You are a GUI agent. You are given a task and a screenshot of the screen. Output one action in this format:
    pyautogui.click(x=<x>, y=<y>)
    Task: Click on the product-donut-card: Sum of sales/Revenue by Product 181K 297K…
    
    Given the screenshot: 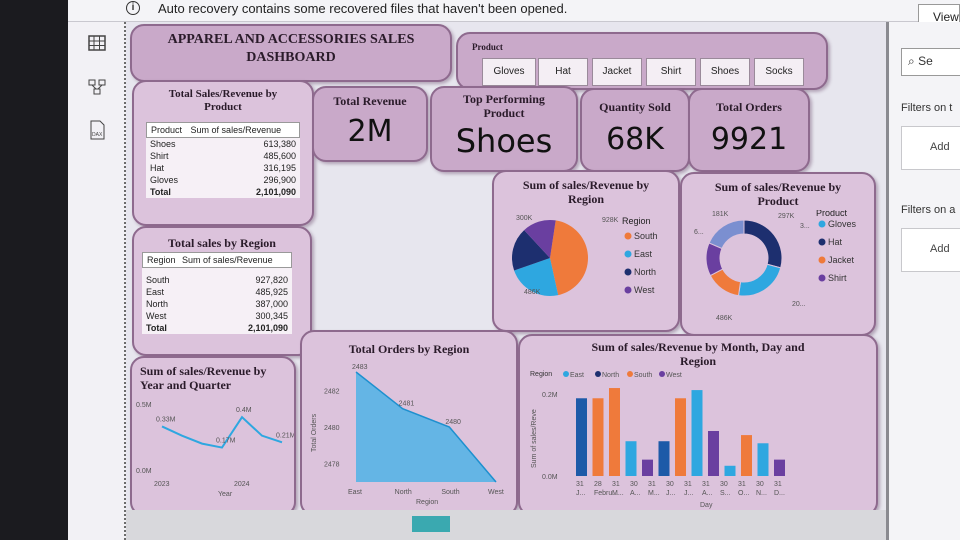 What is the action you would take?
    pyautogui.click(x=778, y=254)
    